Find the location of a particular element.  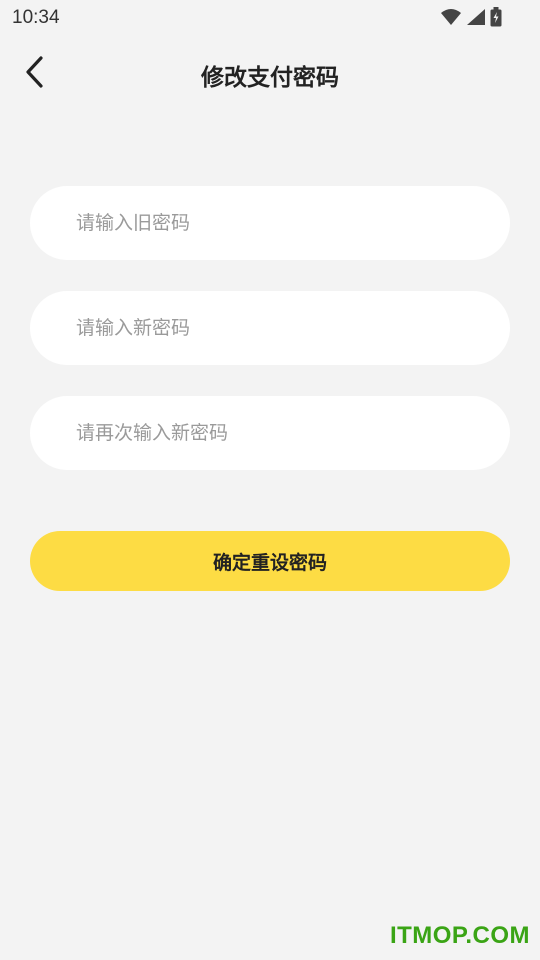

status-icons is located at coordinates (471, 19).